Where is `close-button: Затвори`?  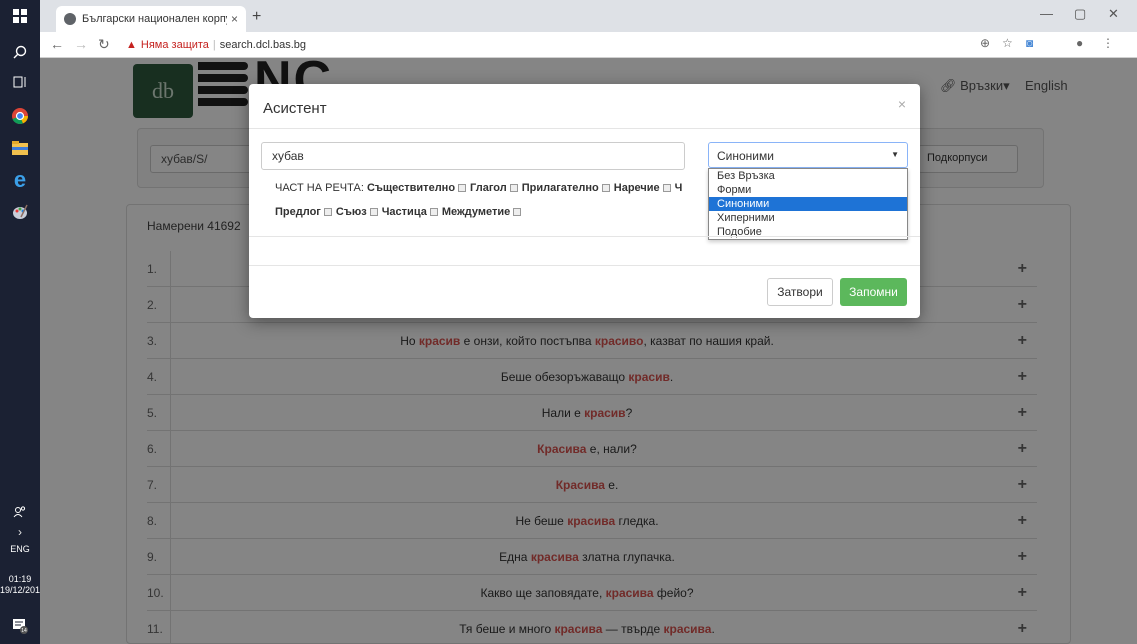 close-button: Затвори is located at coordinates (800, 292).